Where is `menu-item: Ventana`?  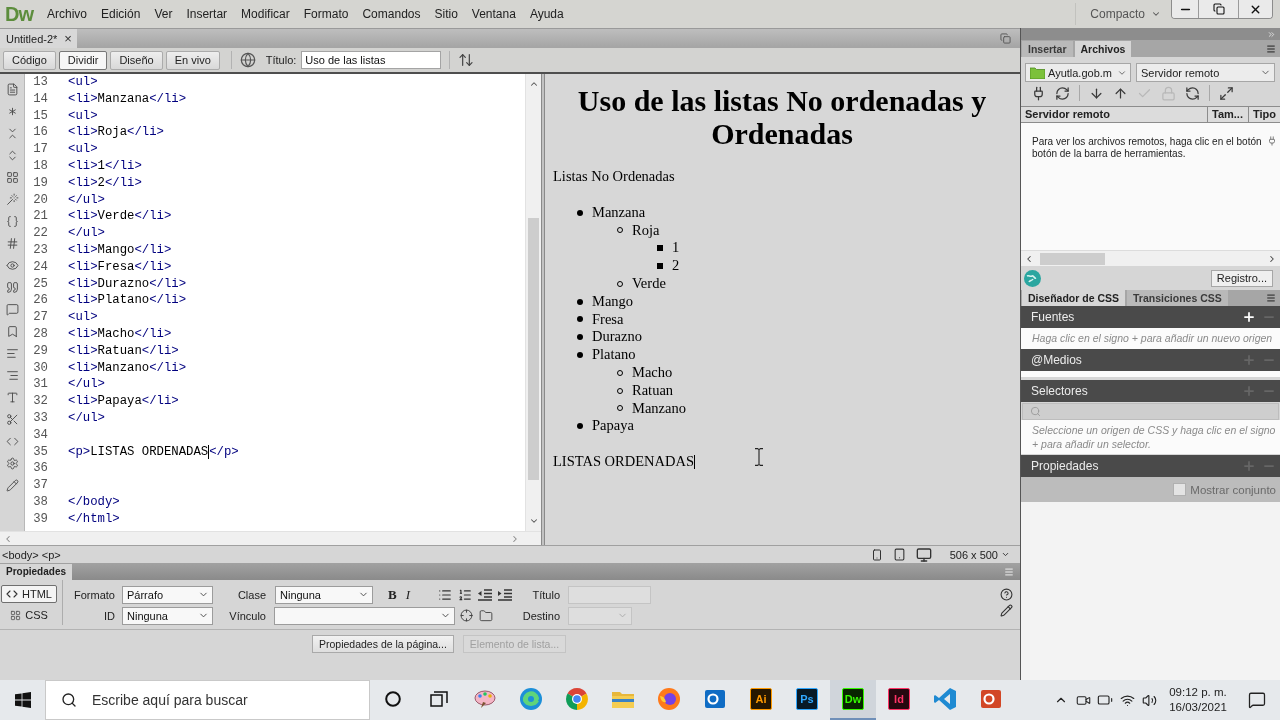
menu-item: Ventana is located at coordinates (493, 14).